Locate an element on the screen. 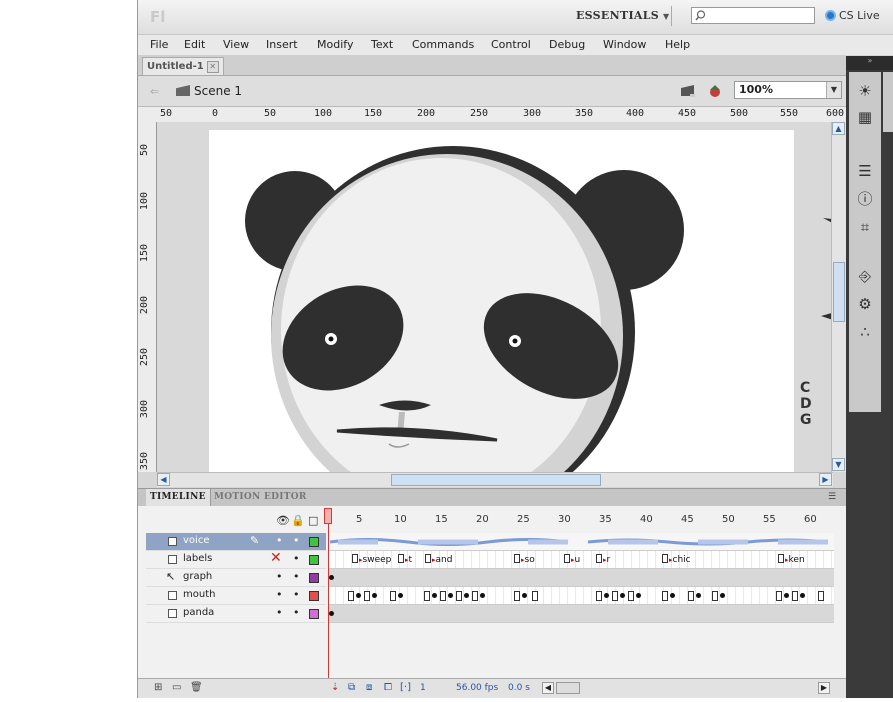 This screenshot has height=702, width=893. swatches-icon: ▦ is located at coordinates (865, 117).